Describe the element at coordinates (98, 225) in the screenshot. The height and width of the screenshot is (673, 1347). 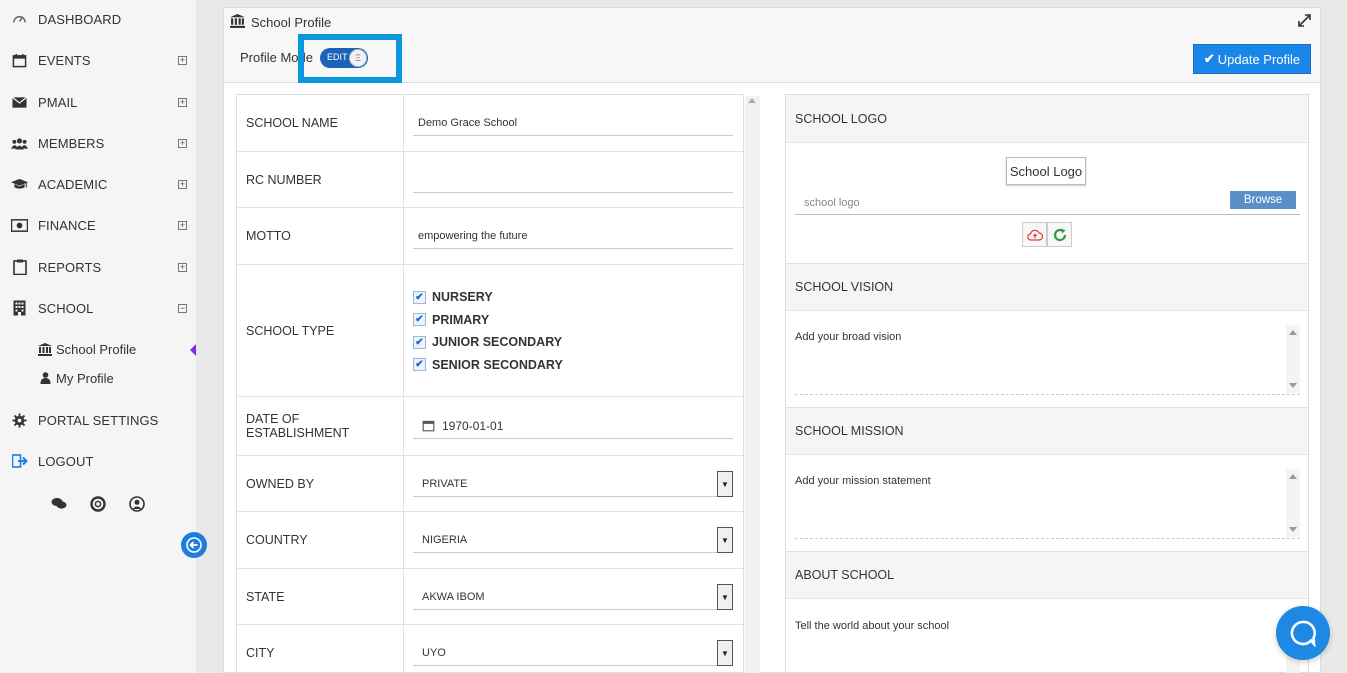
I see `nav-finance: FINANCE +` at that location.